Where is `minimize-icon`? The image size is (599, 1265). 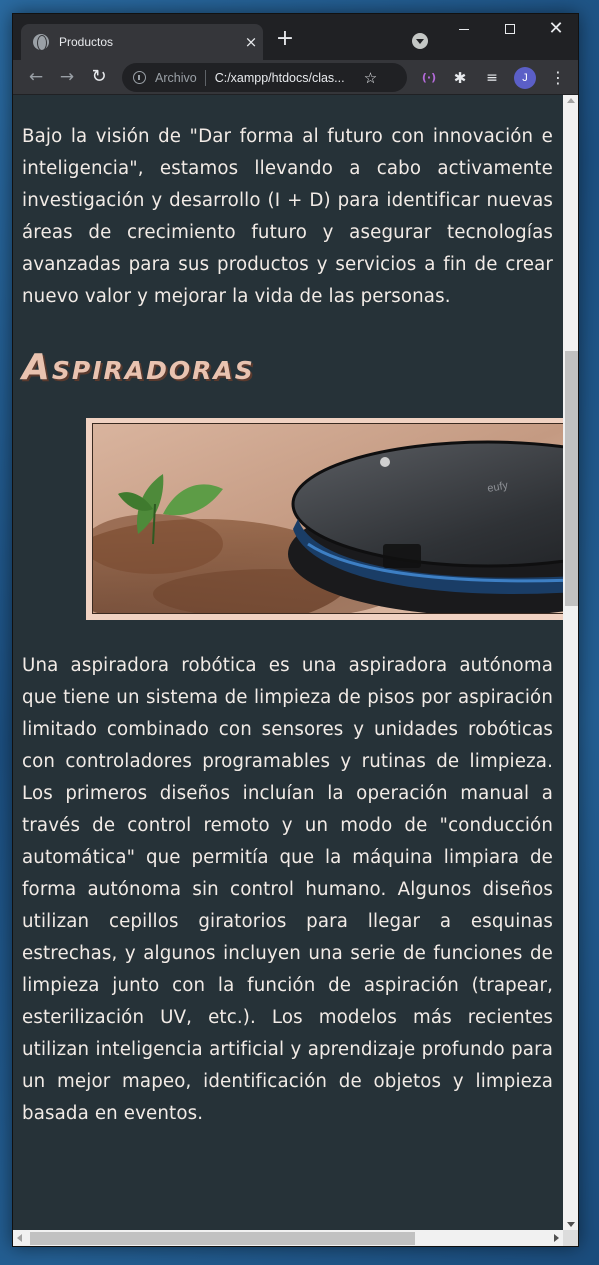 minimize-icon is located at coordinates (464, 29).